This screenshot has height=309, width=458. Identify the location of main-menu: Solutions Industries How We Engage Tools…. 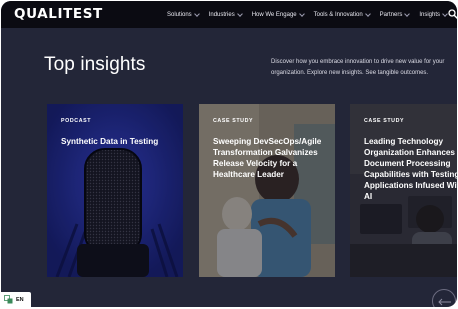
(312, 14).